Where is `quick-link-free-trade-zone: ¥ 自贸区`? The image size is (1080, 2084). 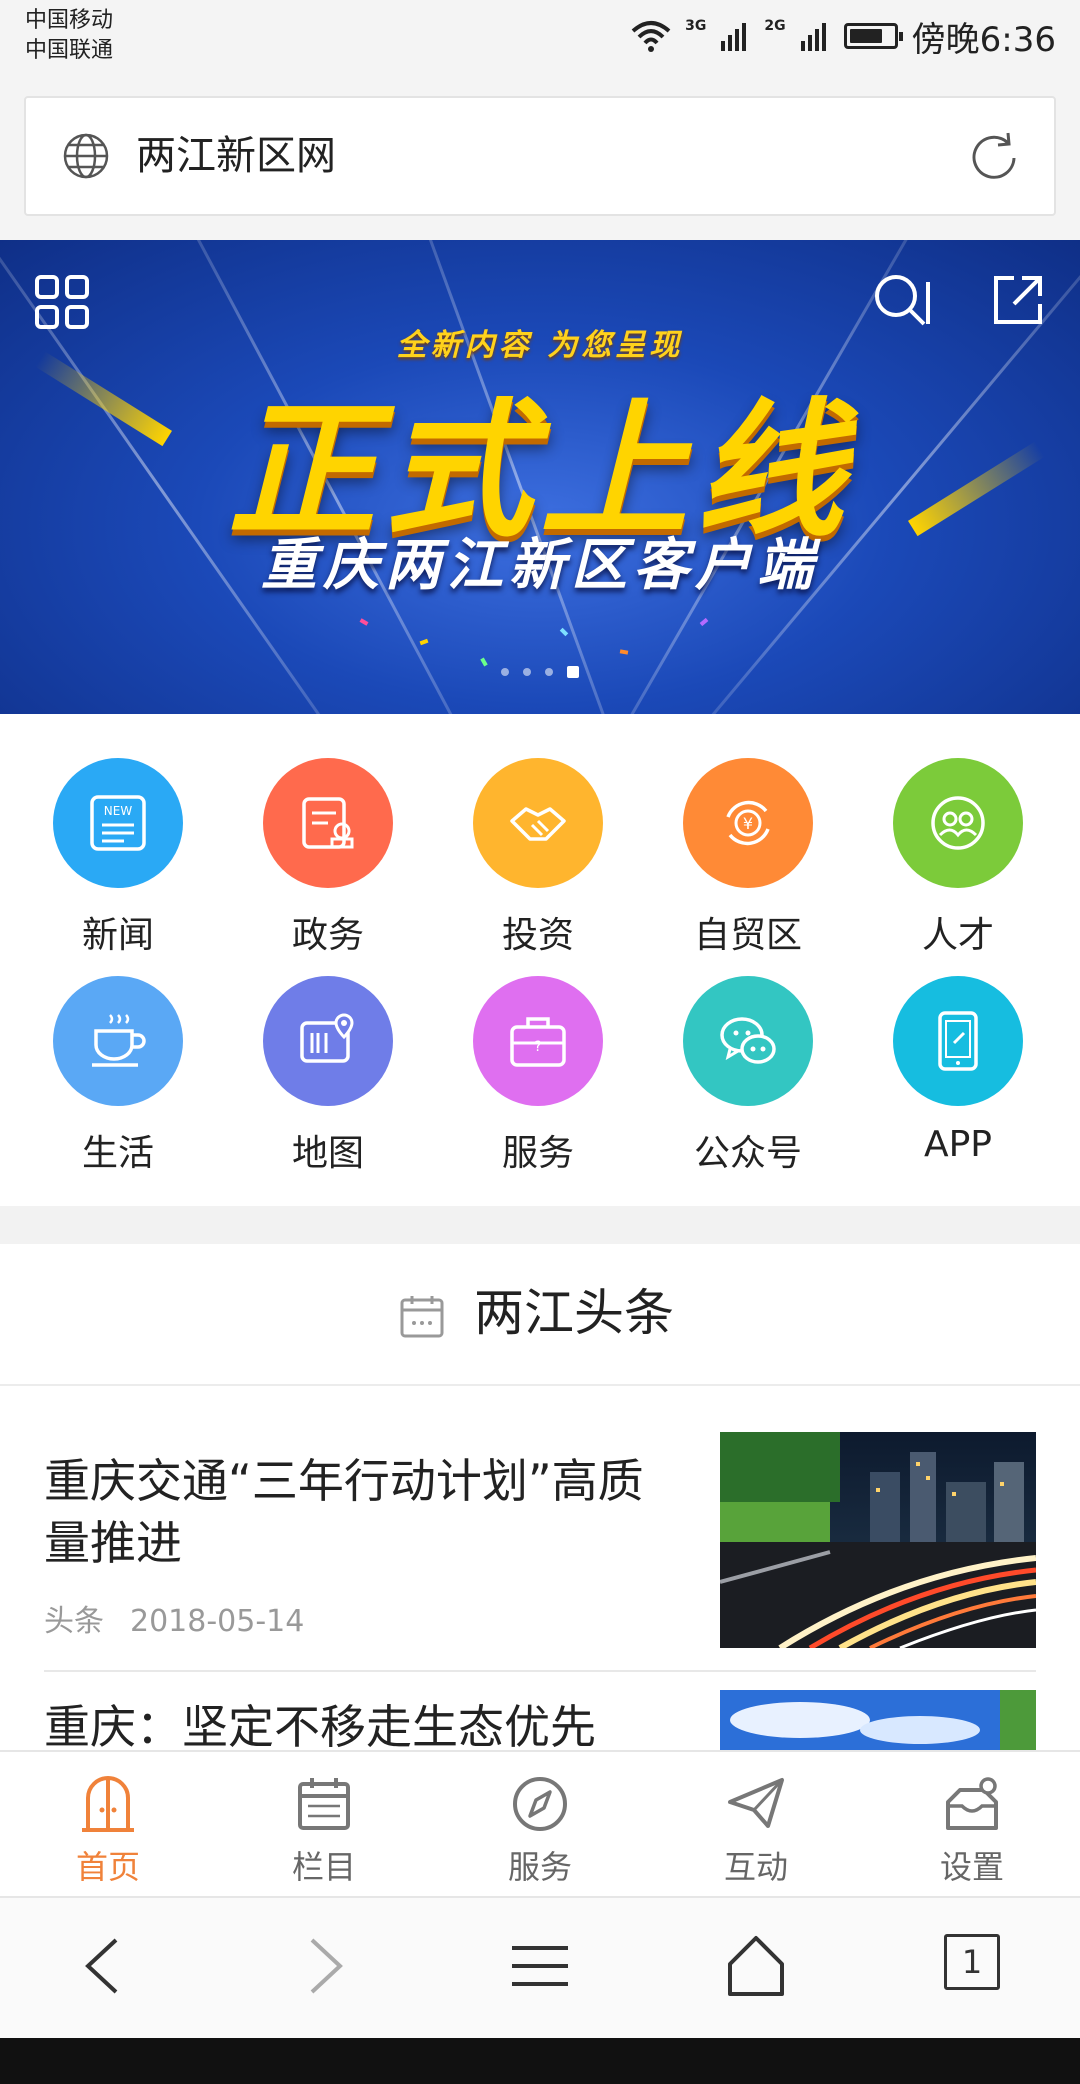
quick-link-free-trade-zone: ¥ 自贸区 is located at coordinates (748, 858).